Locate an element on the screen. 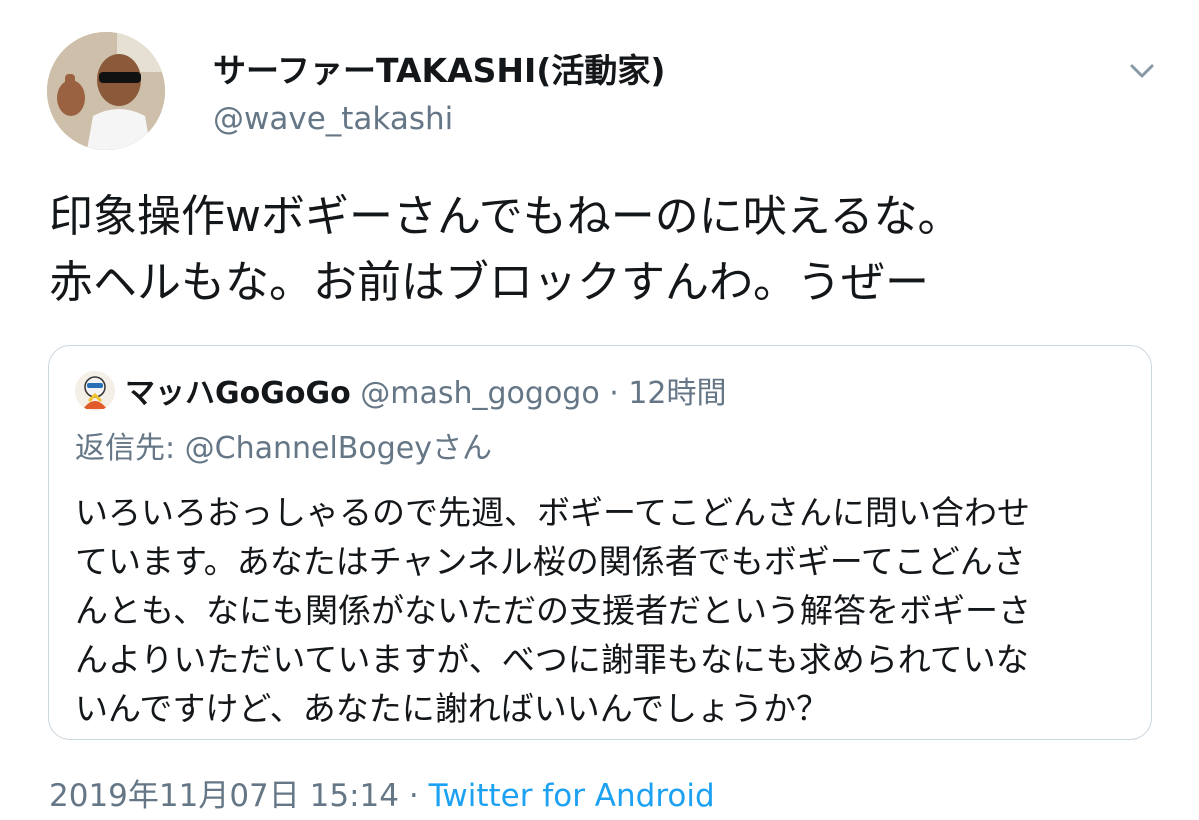 The width and height of the screenshot is (1199, 820). quoted-name: マッハGoGoGo is located at coordinates (238, 393).